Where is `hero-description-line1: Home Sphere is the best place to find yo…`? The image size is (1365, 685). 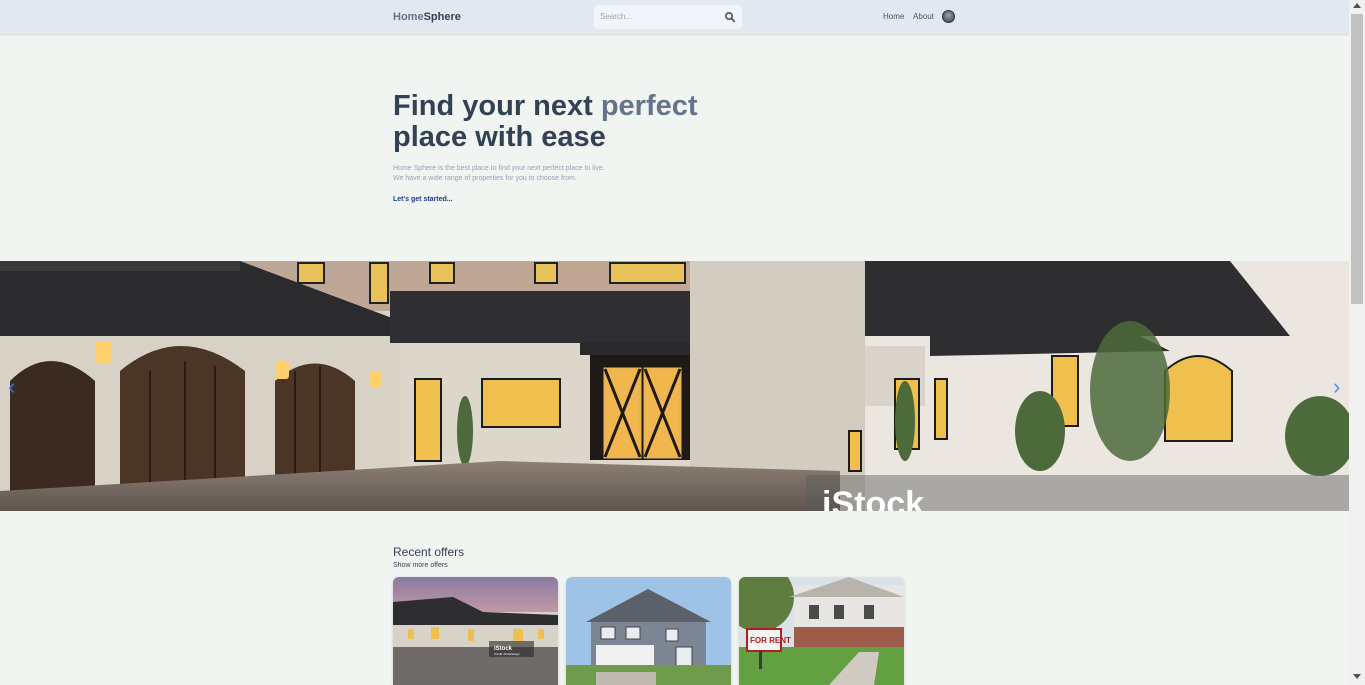
hero-description-line1: Home Sphere is the best place to find yo… is located at coordinates (499, 168).